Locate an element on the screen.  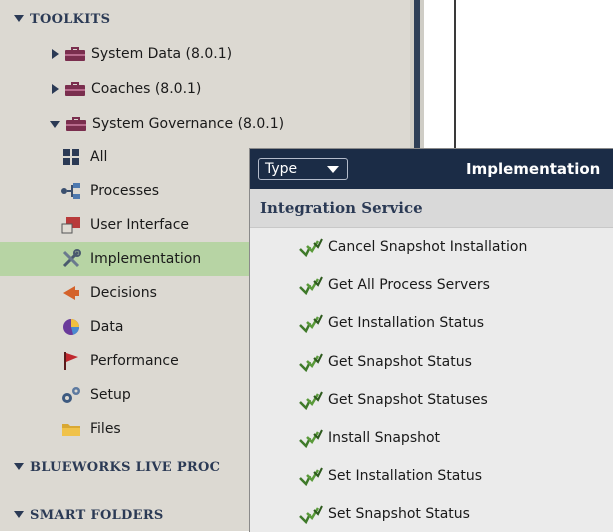
popup-header: Type Implementation is located at coordinates (431, 169).